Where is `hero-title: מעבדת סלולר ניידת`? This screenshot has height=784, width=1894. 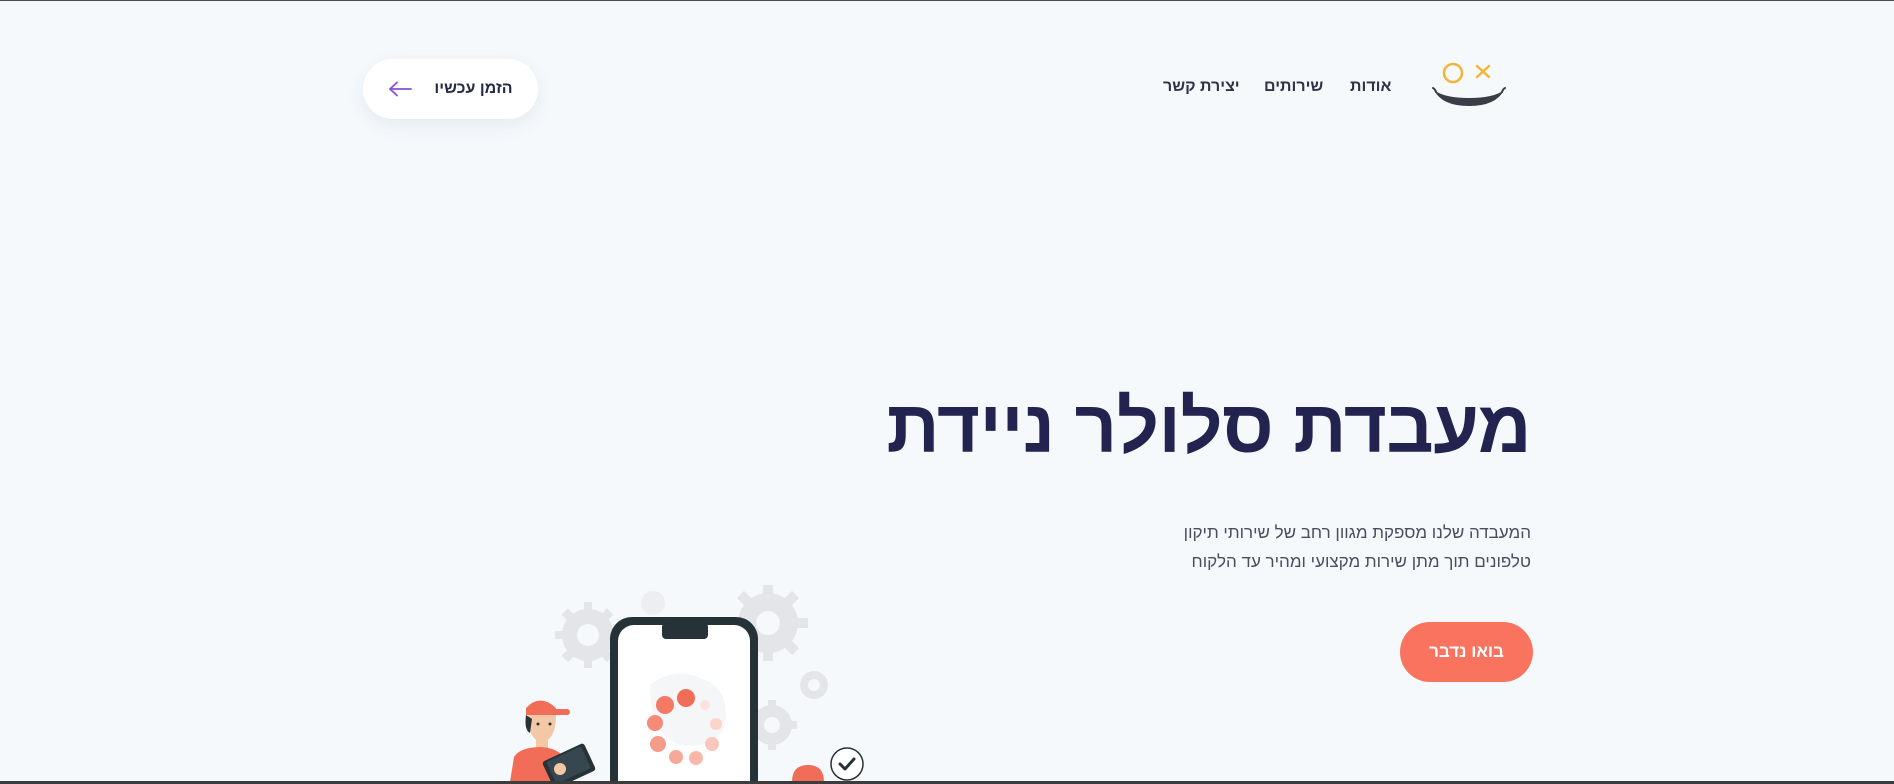
hero-title: מעבדת סלולר ניידת is located at coordinates (1208, 426).